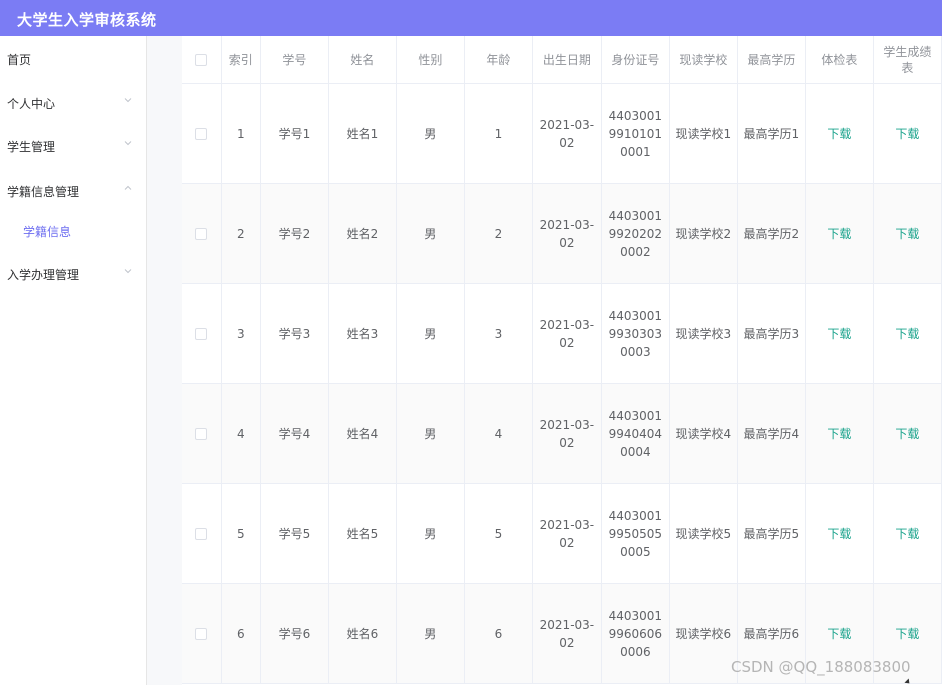 The height and width of the screenshot is (686, 942). I want to click on table-cell-index: 4, so click(241, 433).